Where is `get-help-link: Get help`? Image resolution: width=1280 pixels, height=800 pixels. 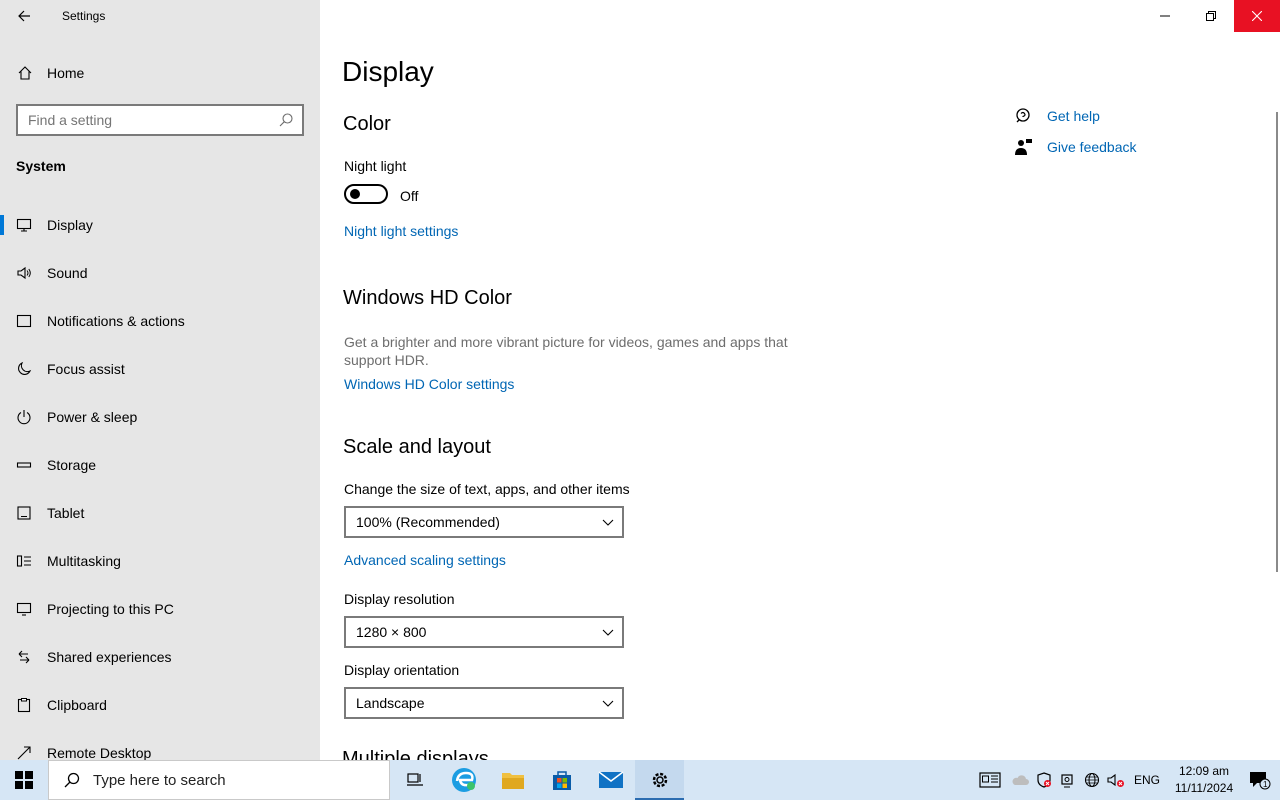
get-help-link: Get help is located at coordinates (1075, 115).